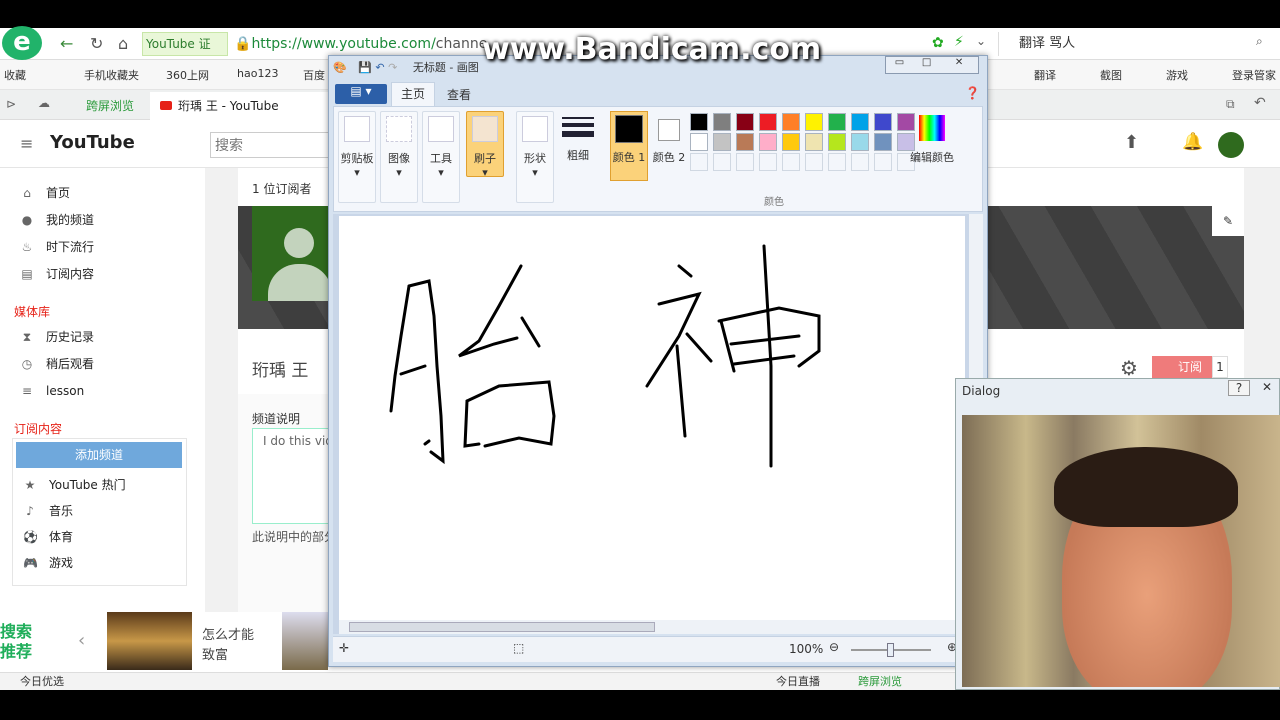  What do you see at coordinates (110, 364) in the screenshot?
I see `sidebar-item-watch-later: ◷ 稍后观看` at bounding box center [110, 364].